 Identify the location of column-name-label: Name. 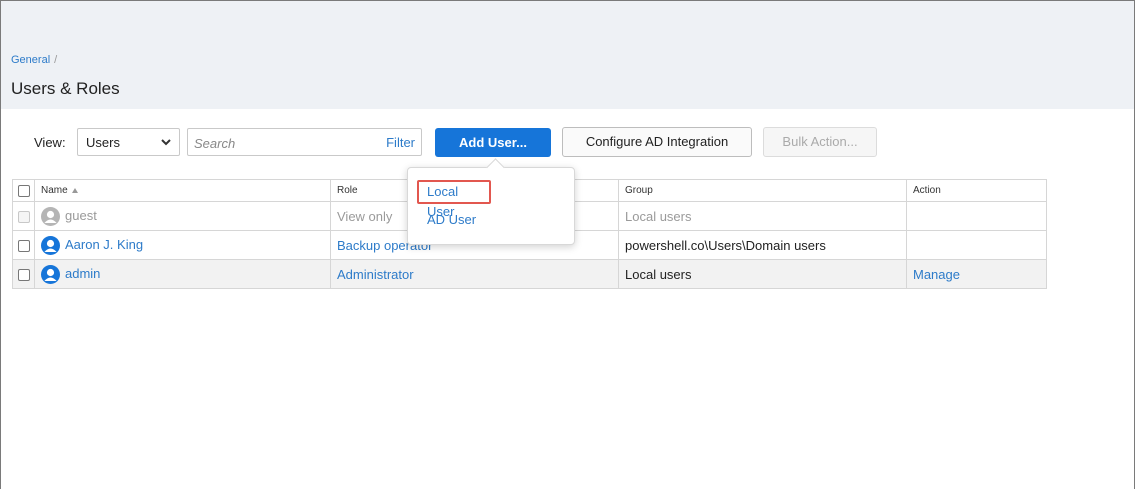
(54, 190).